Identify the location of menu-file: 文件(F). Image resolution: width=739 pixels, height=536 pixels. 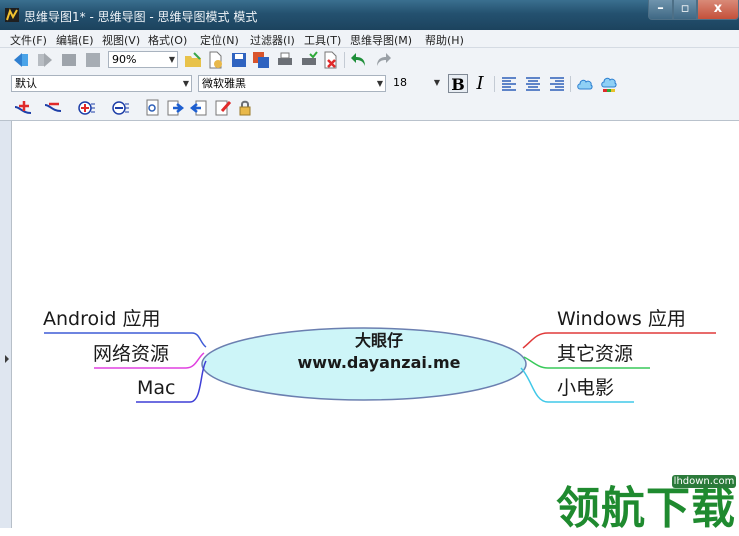
(28, 40).